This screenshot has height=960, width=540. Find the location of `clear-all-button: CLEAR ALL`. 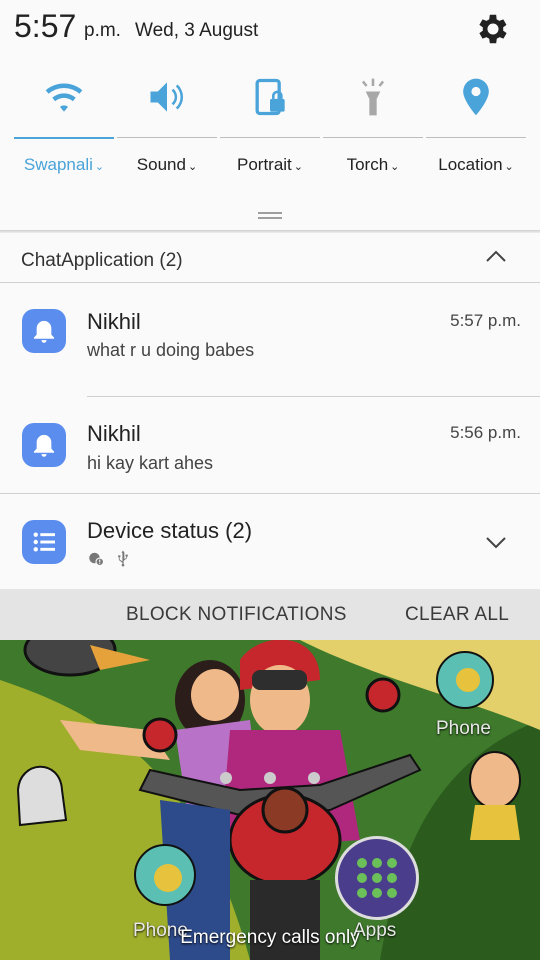

clear-all-button: CLEAR ALL is located at coordinates (457, 615).